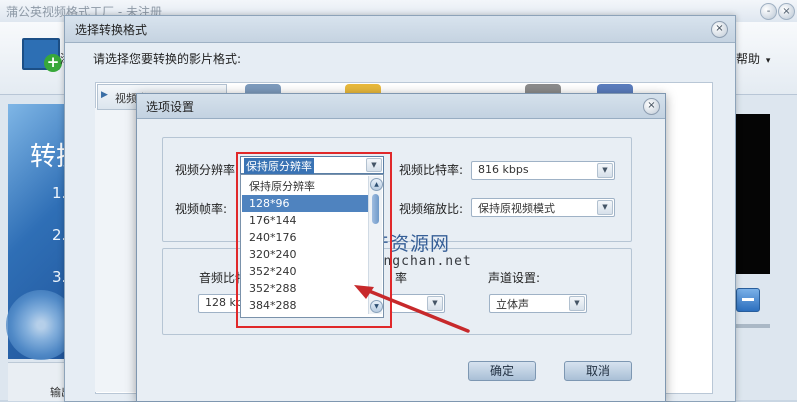  I want to click on scale-label: 视频缩放比:, so click(431, 209).